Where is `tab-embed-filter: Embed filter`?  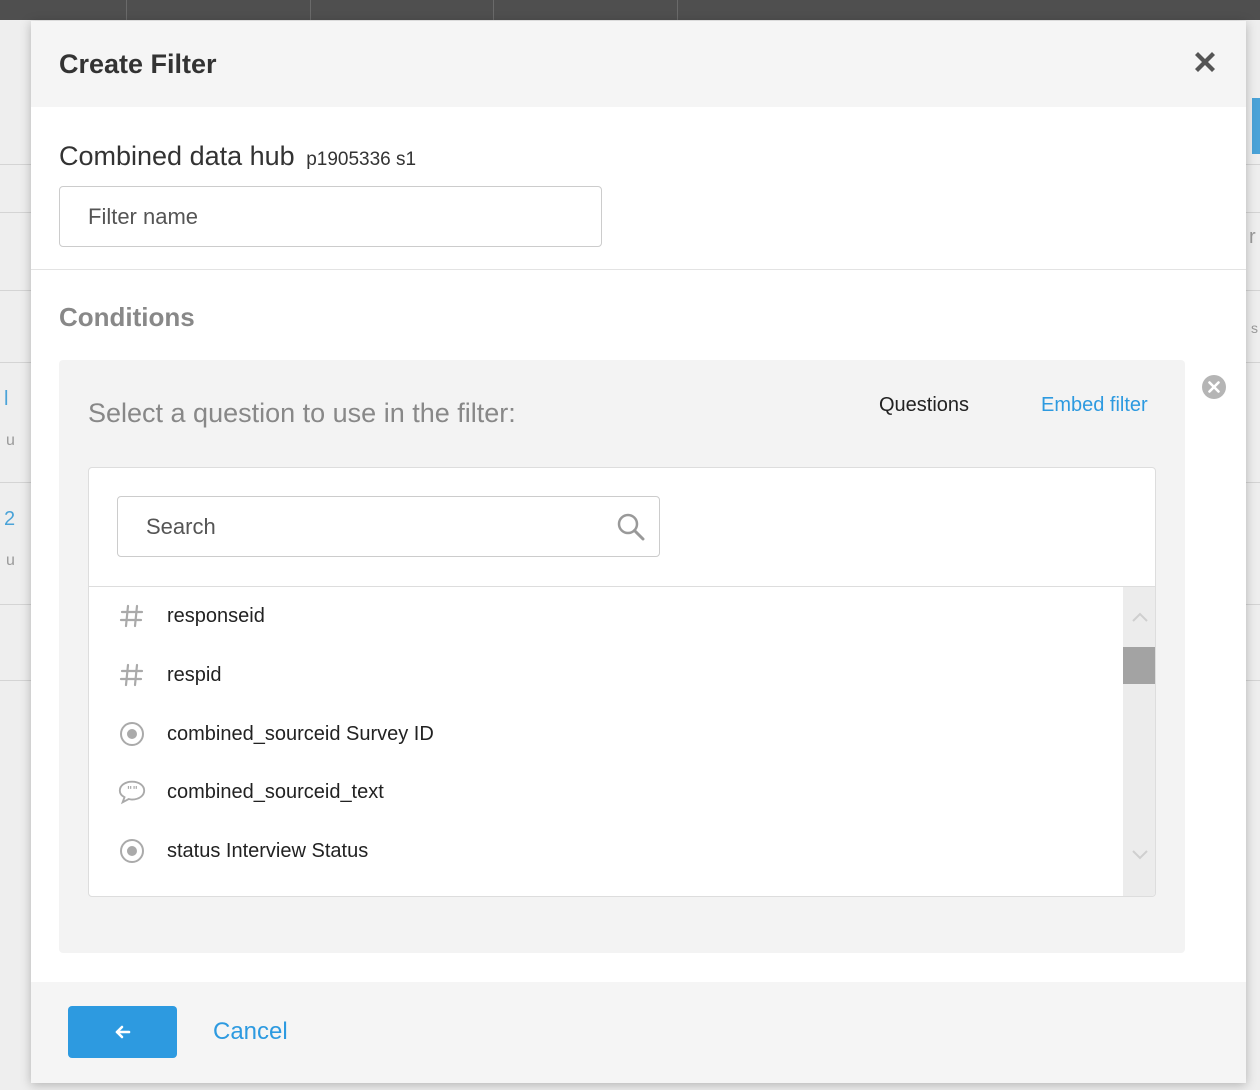
tab-embed-filter: Embed filter is located at coordinates (1094, 405).